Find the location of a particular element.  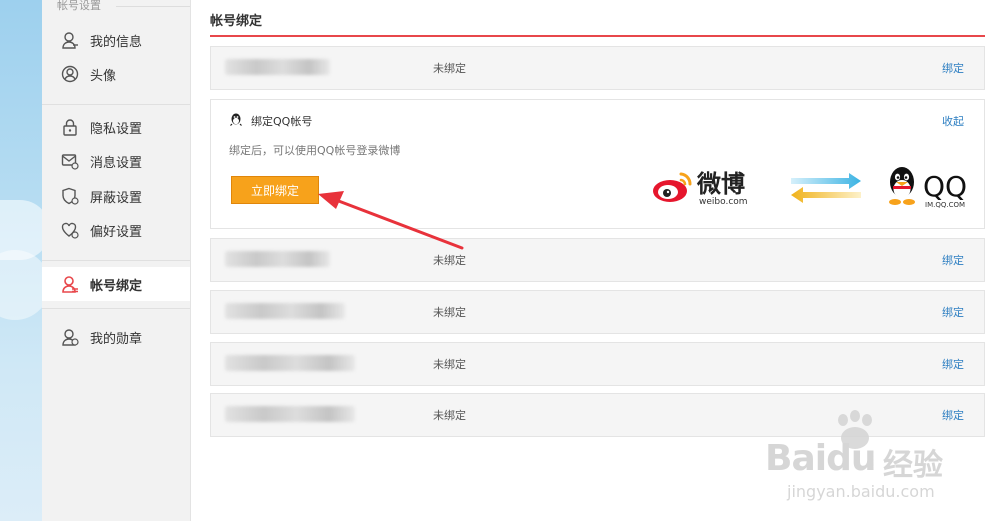

sidebar-item-my-info: 我的信息 is located at coordinates (116, 40).